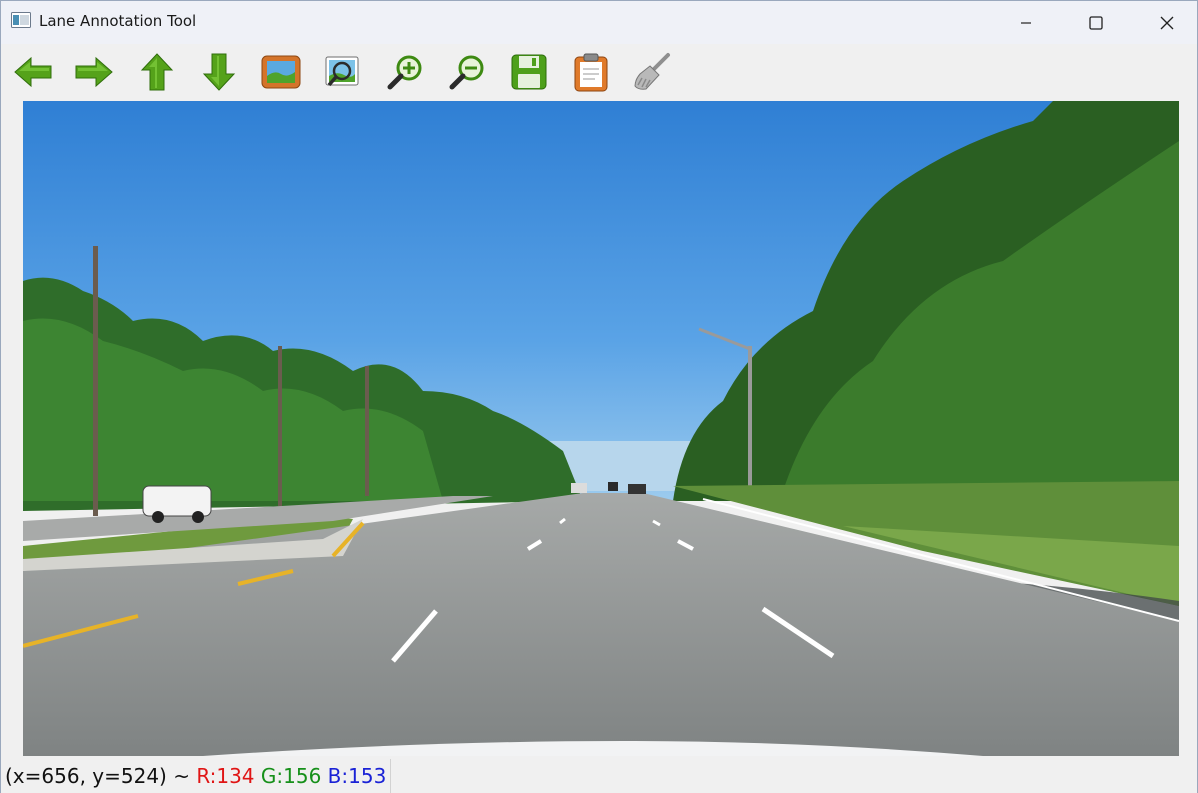 The height and width of the screenshot is (793, 1198). I want to click on zoom-out-icon, so click(467, 74).